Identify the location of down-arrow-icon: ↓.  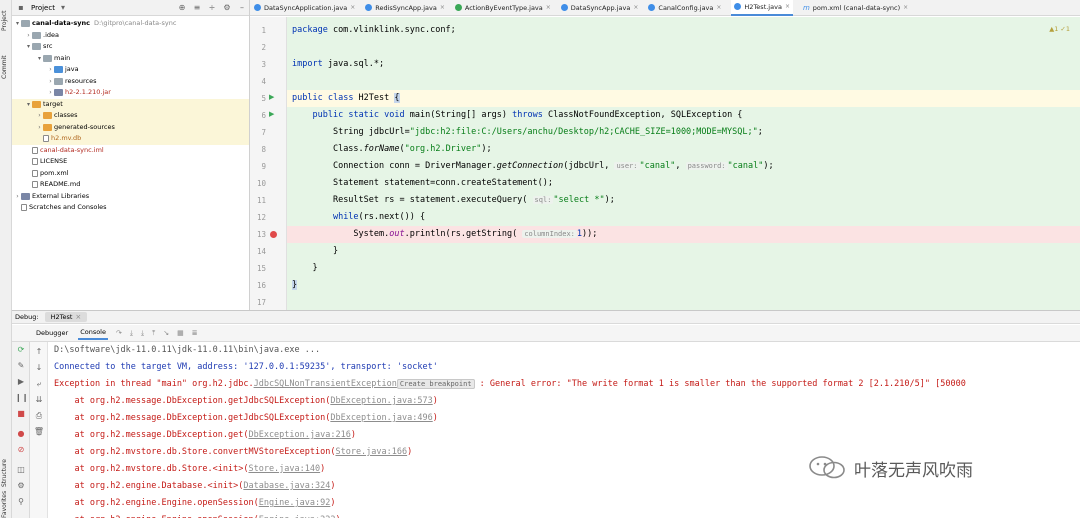
(39, 368).